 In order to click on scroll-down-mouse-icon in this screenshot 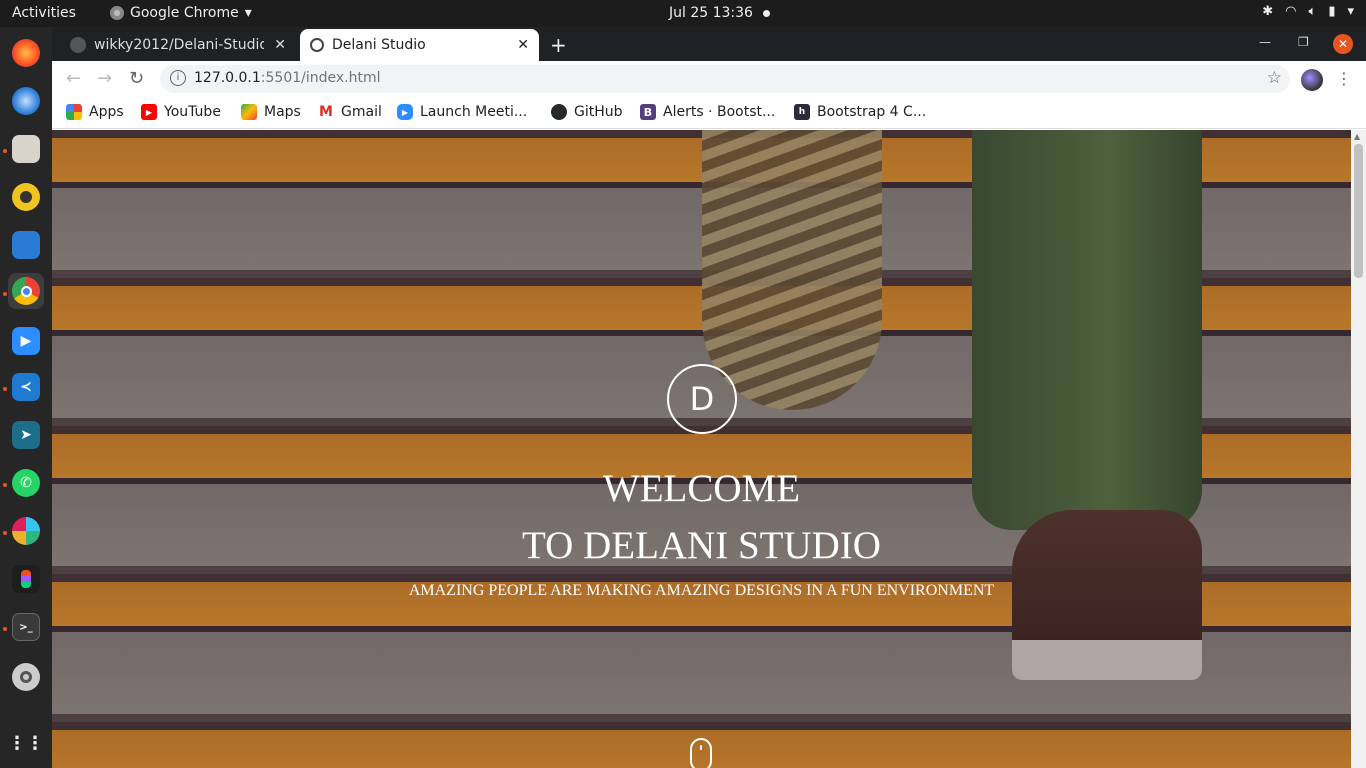, I will do `click(701, 753)`.